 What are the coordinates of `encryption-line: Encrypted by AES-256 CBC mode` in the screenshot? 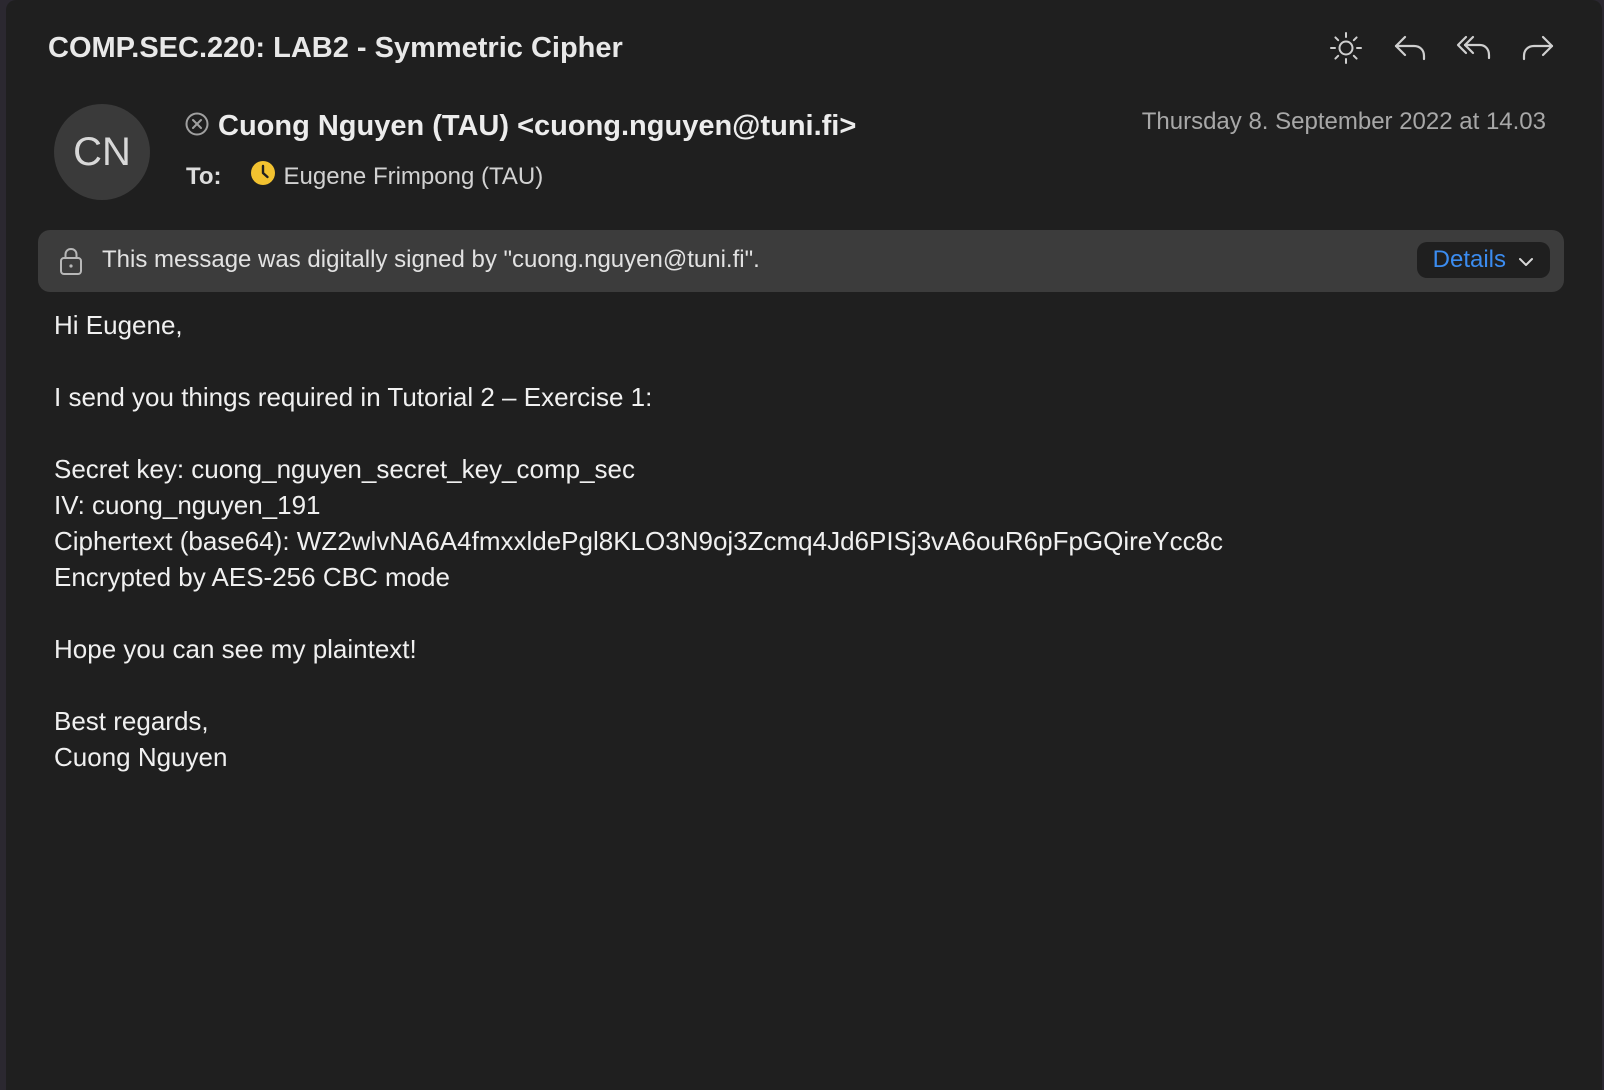 It's located at (252, 577).